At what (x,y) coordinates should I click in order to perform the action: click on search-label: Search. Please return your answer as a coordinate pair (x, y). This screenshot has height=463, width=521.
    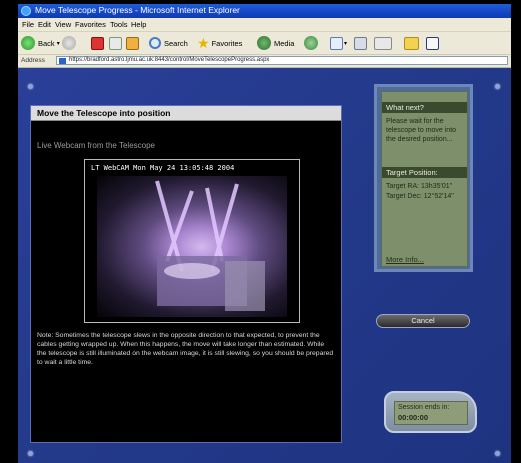
    Looking at the image, I should click on (176, 43).